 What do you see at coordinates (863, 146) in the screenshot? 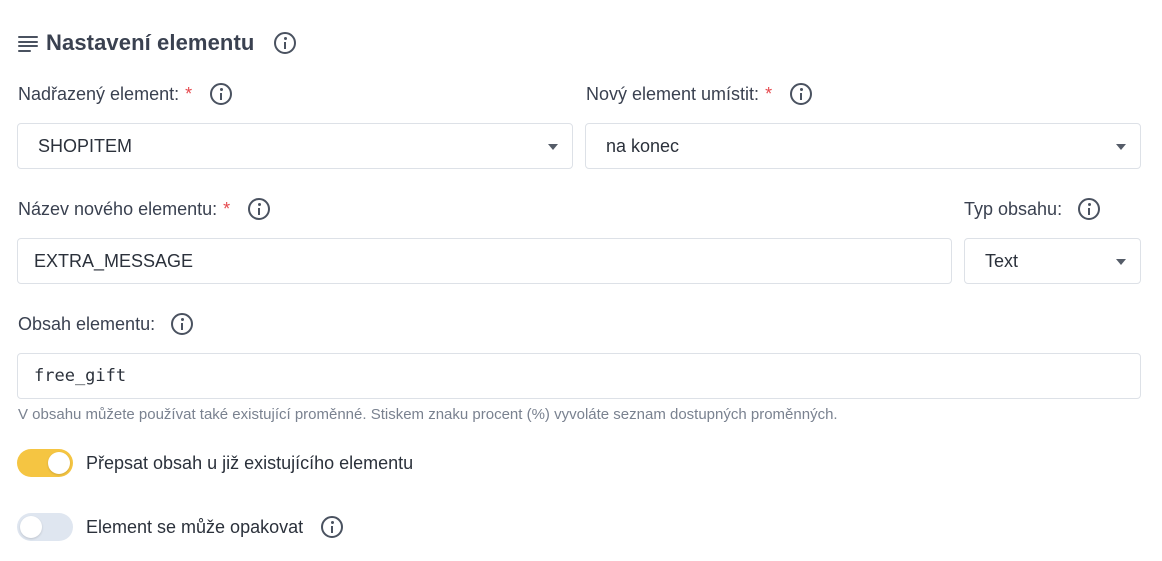
I see `placement-select: na konec` at bounding box center [863, 146].